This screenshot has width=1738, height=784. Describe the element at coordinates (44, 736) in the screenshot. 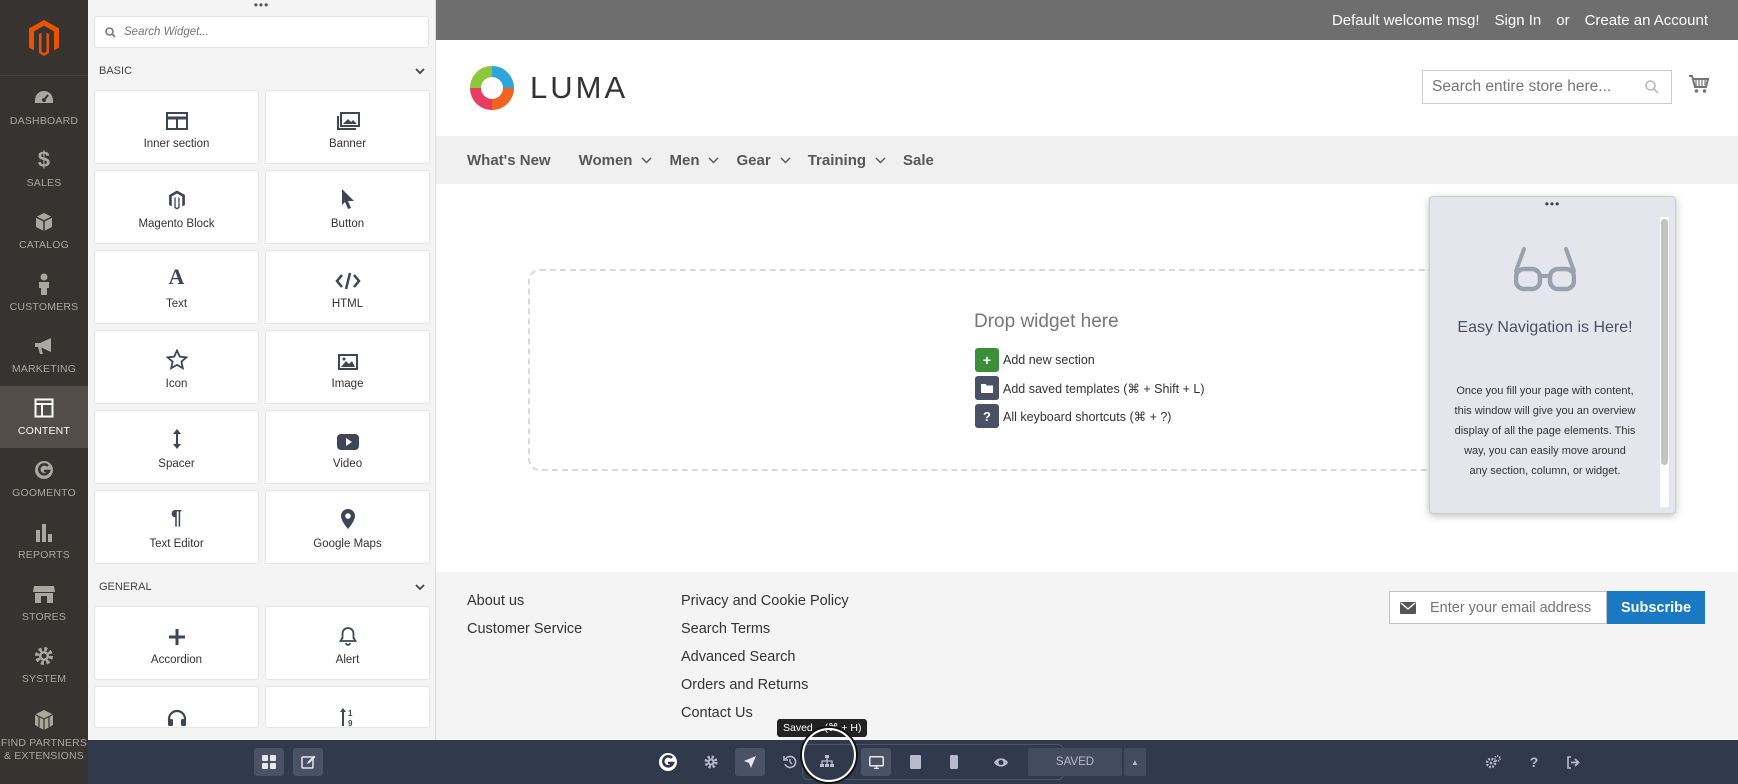

I see `nav-find-partners: FIND PARTNERS & EXTENSIONS` at that location.